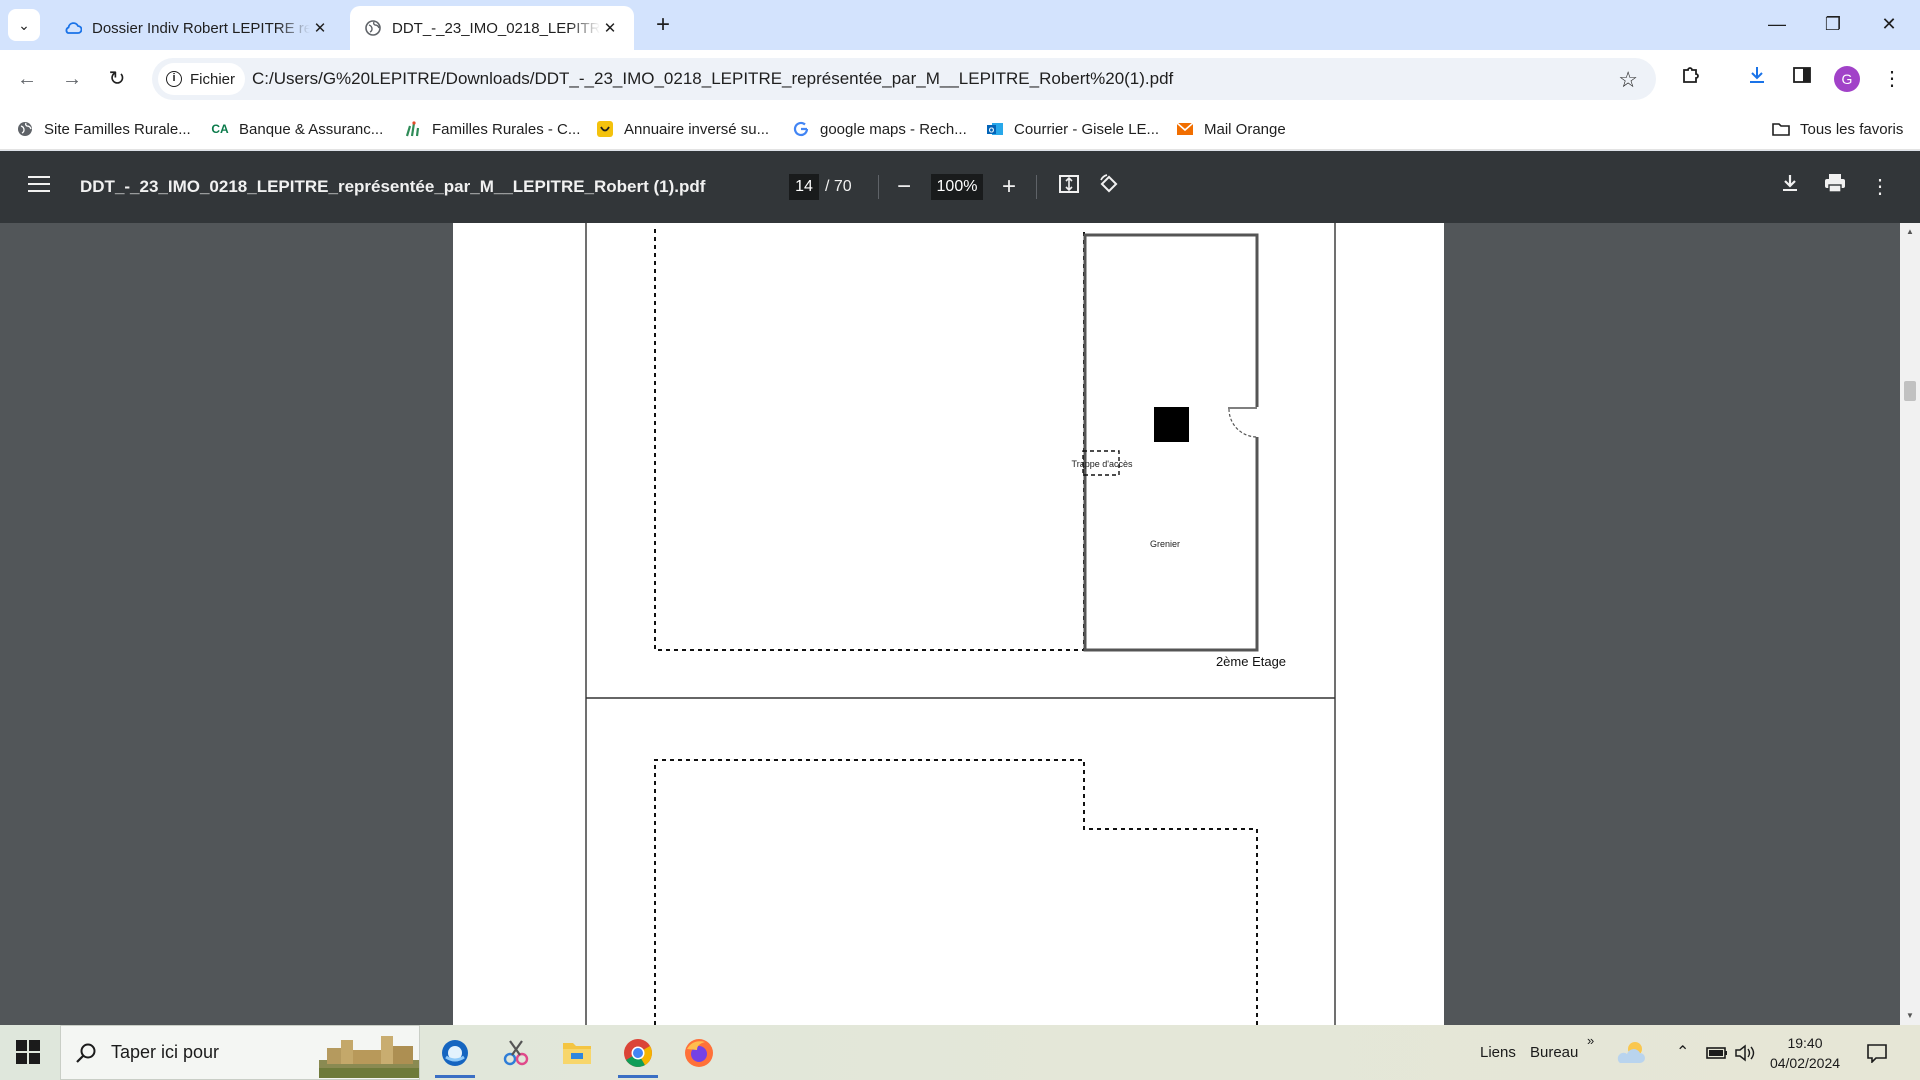  I want to click on reload-icon: ↻, so click(117, 79).